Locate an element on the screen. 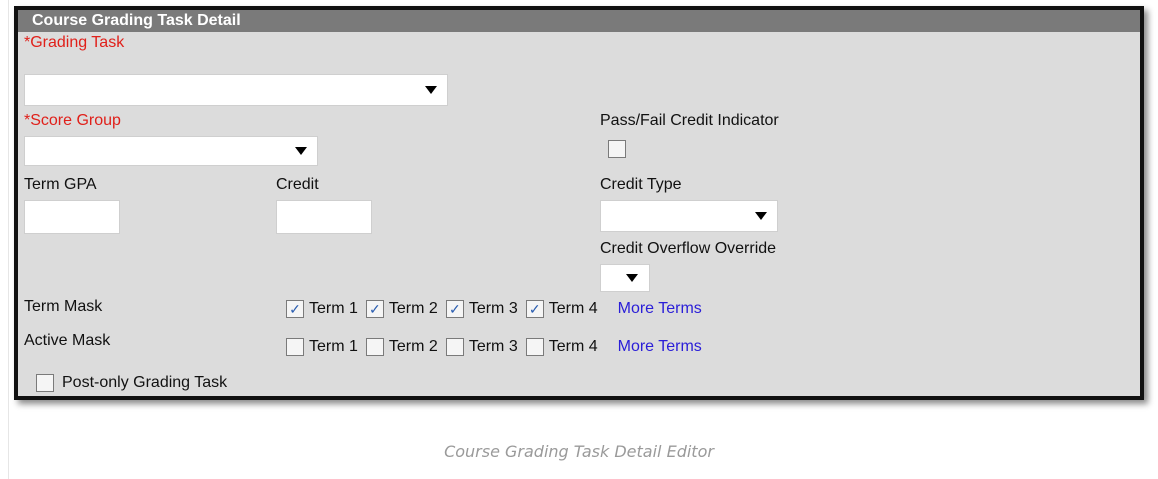 The width and height of the screenshot is (1158, 479). term-mask-label: Term Mask is located at coordinates (63, 306).